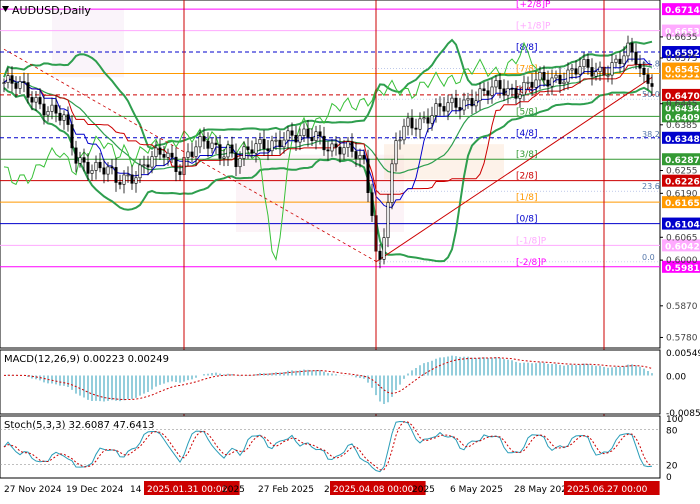 The image size is (700, 504). What do you see at coordinates (651, 186) in the screenshot?
I see `fib-label: 23.6` at bounding box center [651, 186].